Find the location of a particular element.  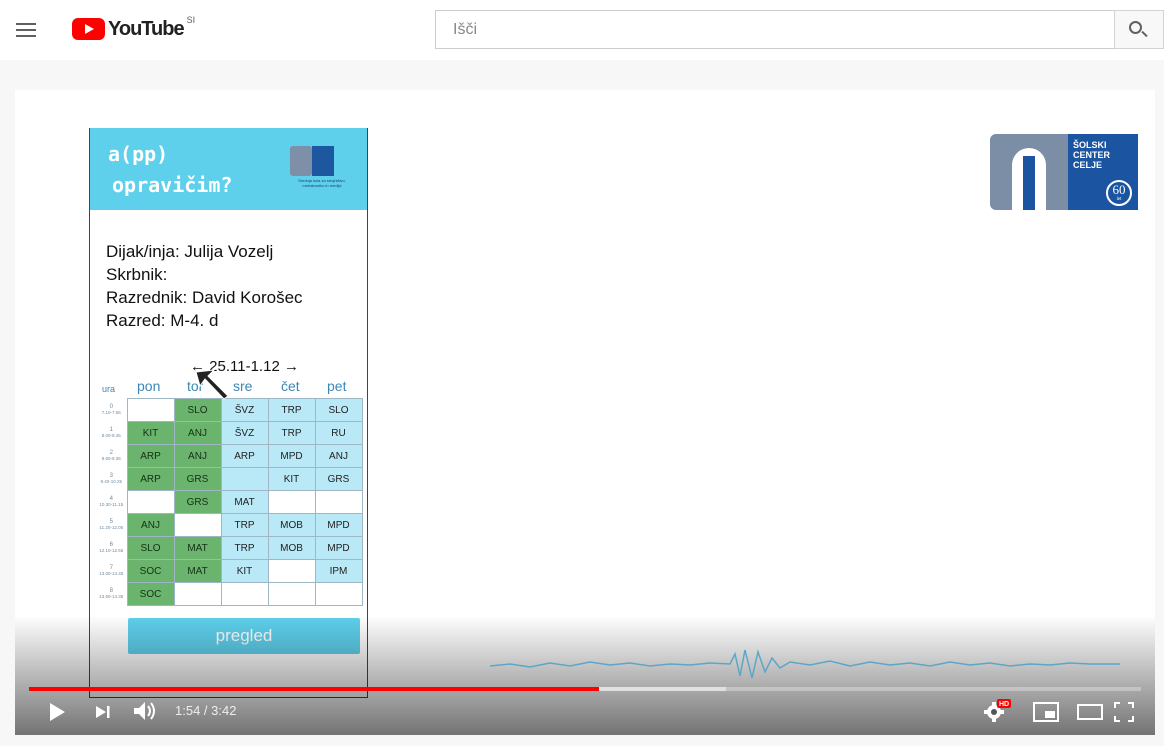

school-logo-text: ŠOLSKI CENTER CELJE is located at coordinates (1092, 155).